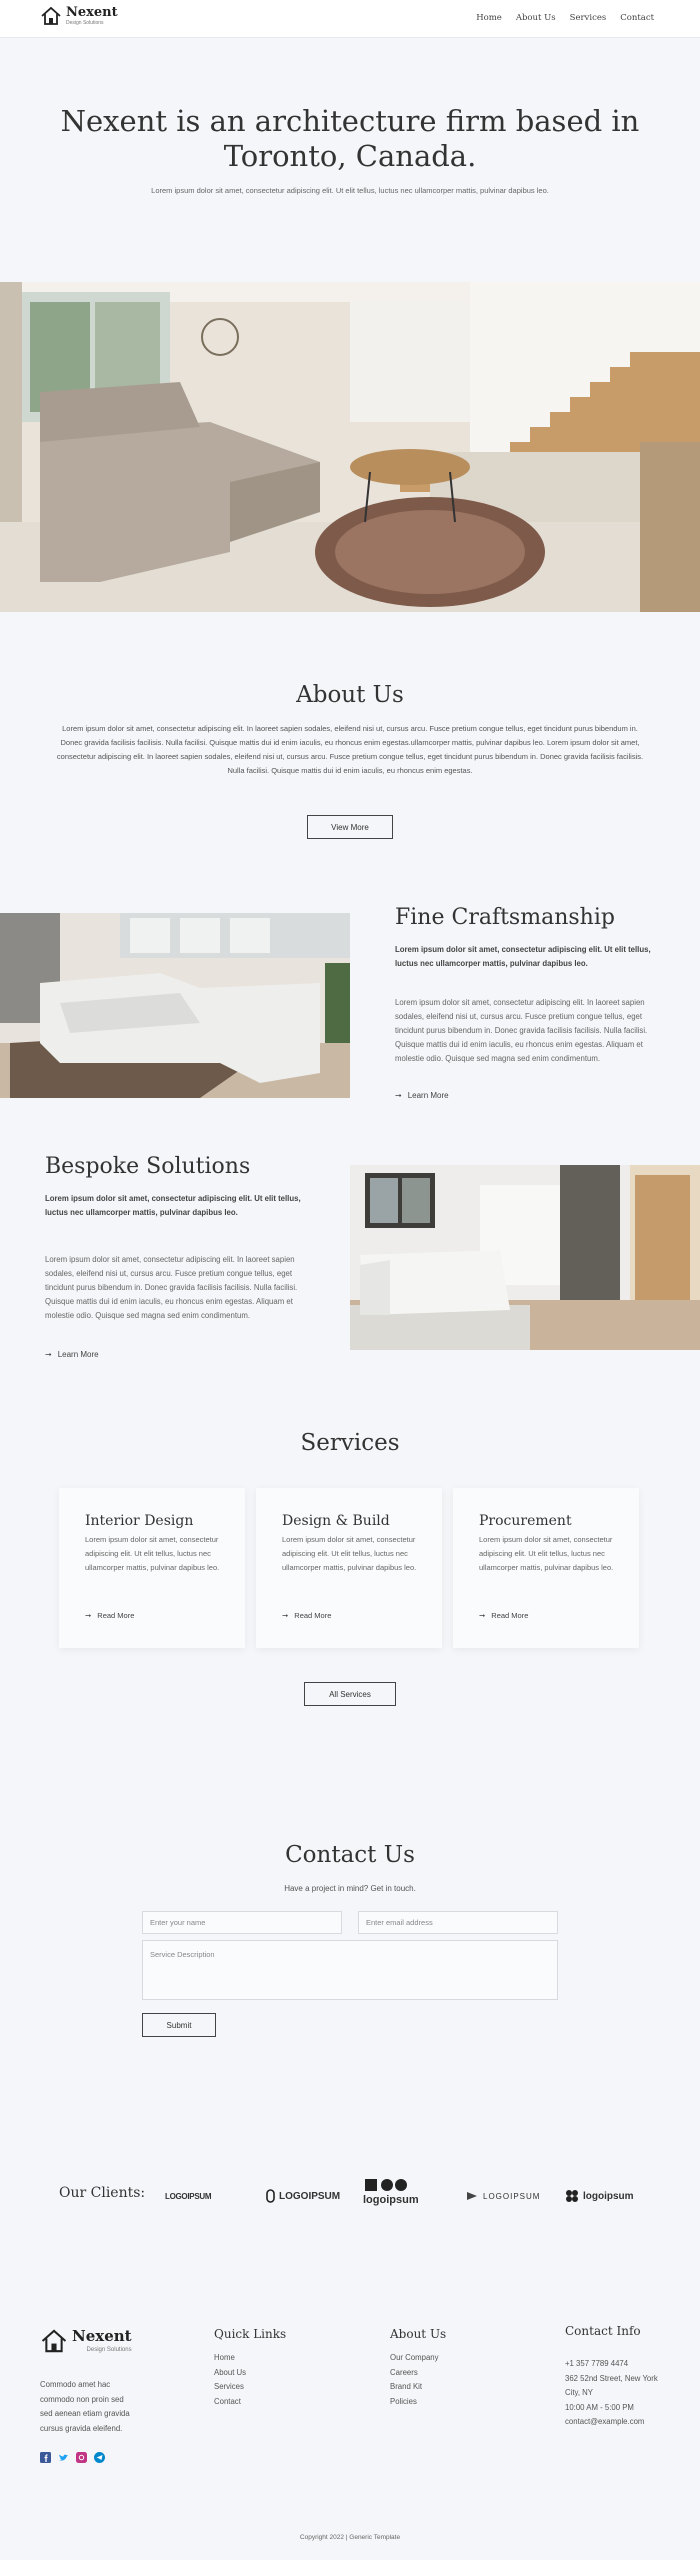  I want to click on quick-links-list: Home About Us Services Contact, so click(230, 2380).